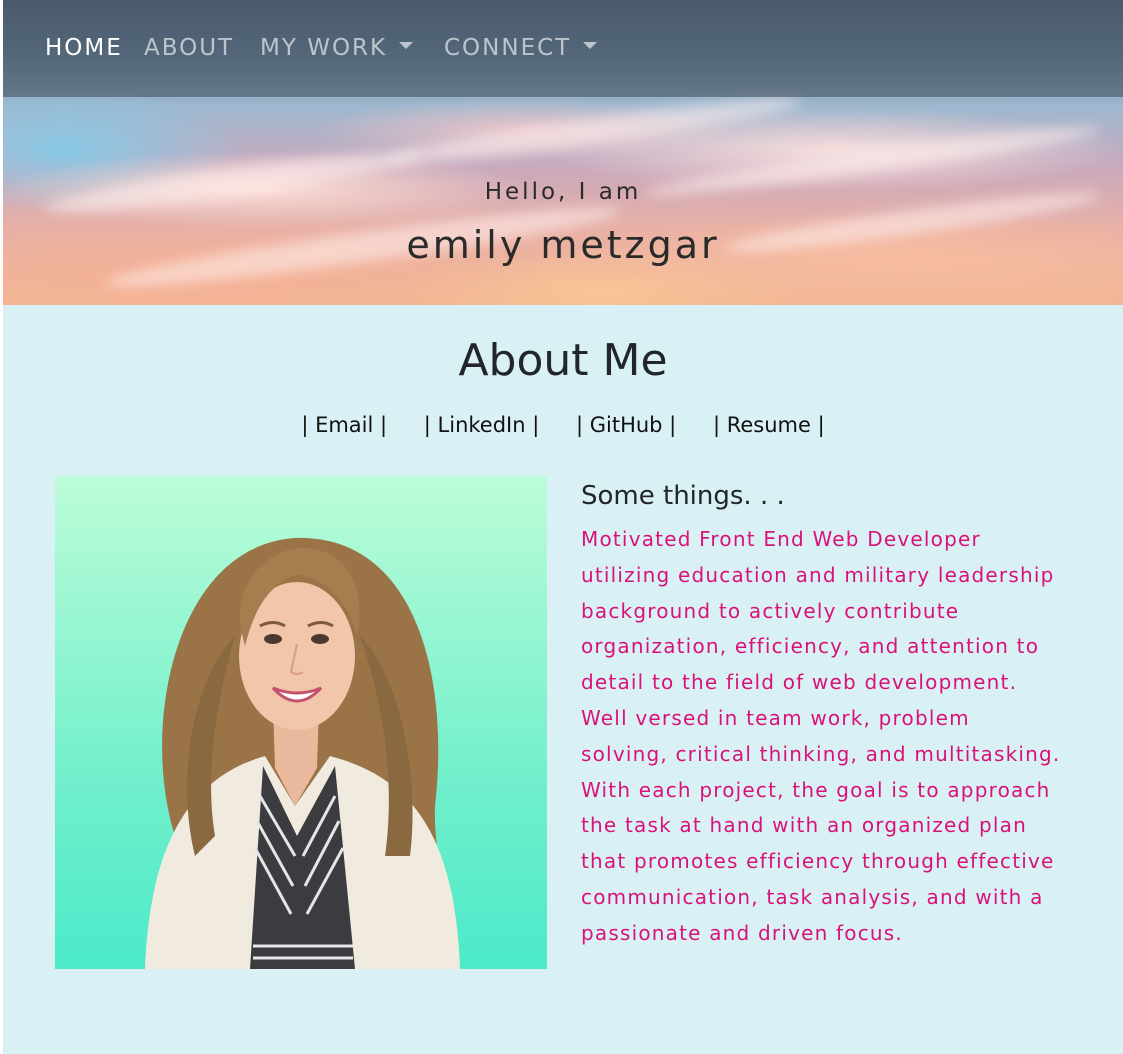 Image resolution: width=1123 pixels, height=1054 pixels. I want to click on linkedin-link: | LinkedIn |, so click(482, 425).